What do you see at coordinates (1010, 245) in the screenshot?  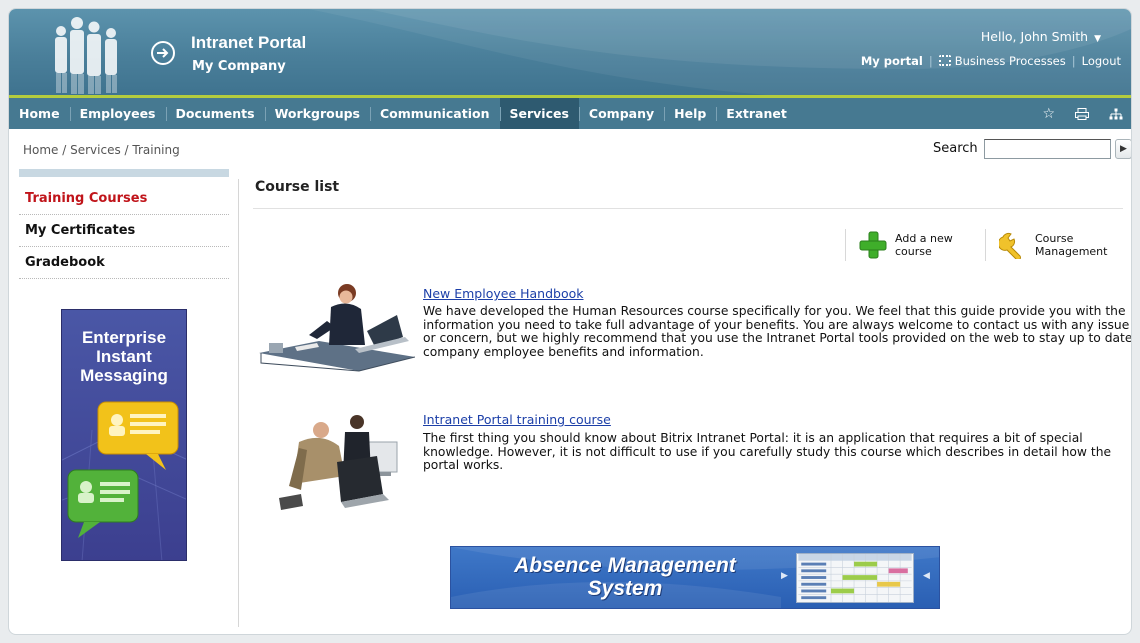 I see `wrench-icon` at bounding box center [1010, 245].